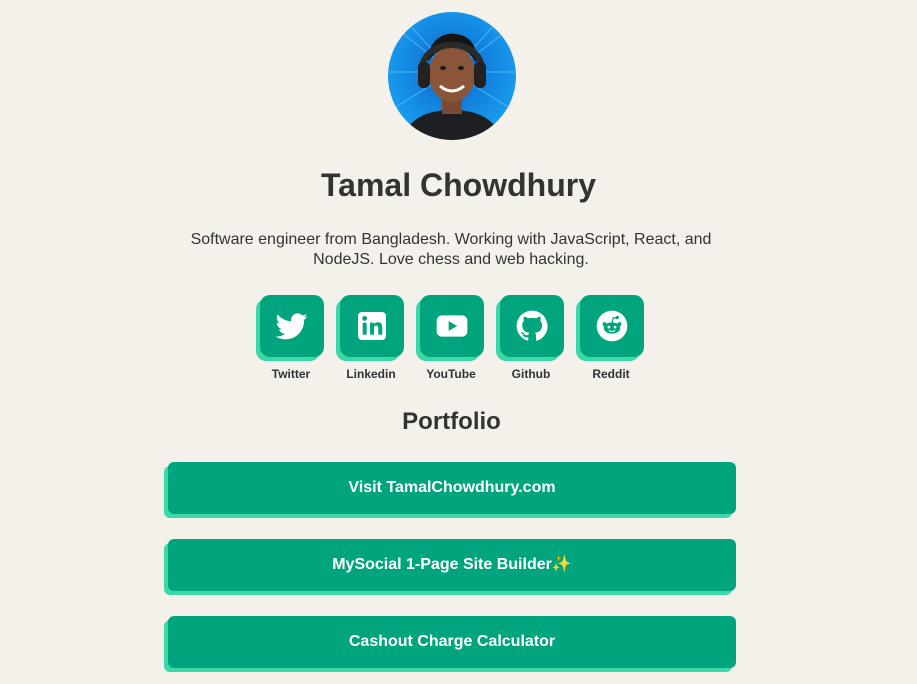 The image size is (917, 684). Describe the element at coordinates (458, 185) in the screenshot. I see `profile-name: Tamal Chowdhury` at that location.